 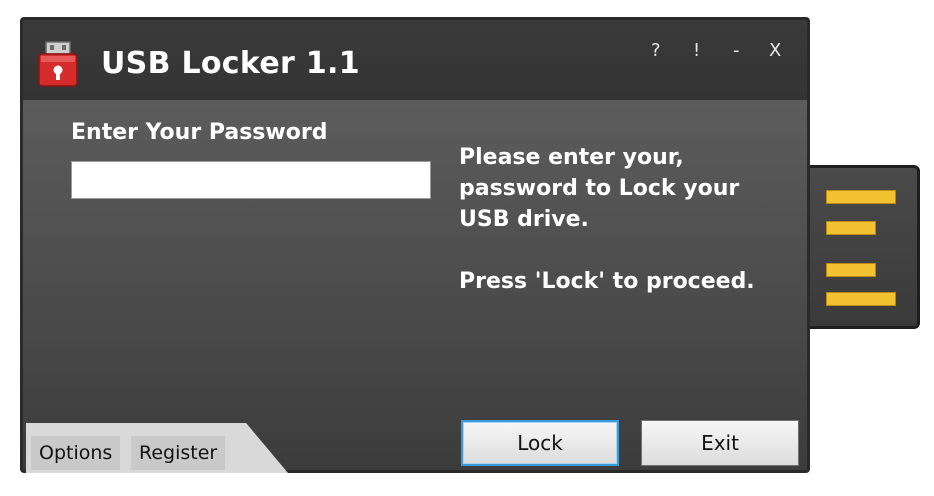 What do you see at coordinates (656, 50) in the screenshot?
I see `help-button: ?` at bounding box center [656, 50].